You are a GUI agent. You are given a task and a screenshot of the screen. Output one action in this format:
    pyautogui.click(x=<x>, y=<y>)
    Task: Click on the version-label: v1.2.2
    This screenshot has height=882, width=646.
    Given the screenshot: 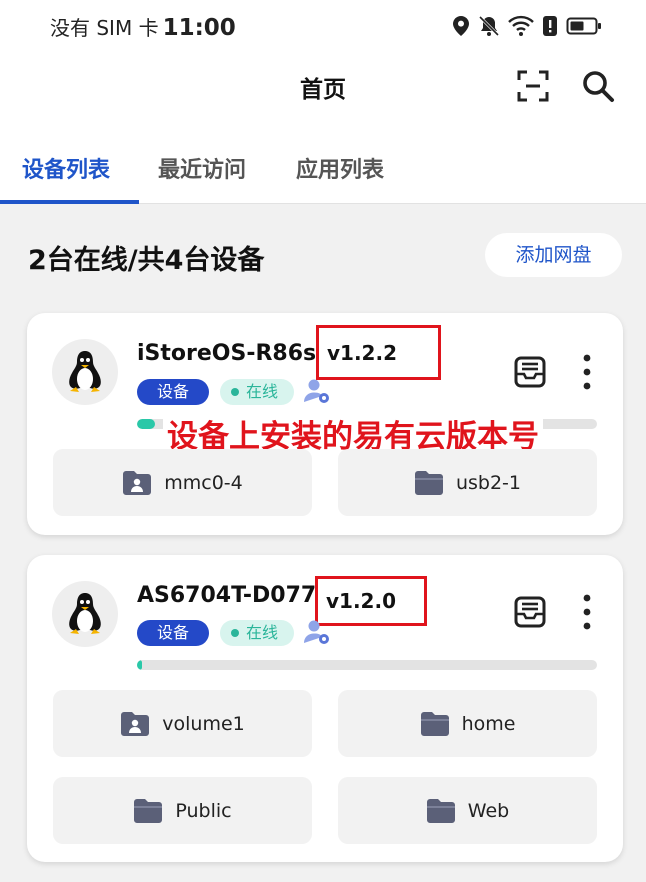 What is the action you would take?
    pyautogui.click(x=378, y=352)
    